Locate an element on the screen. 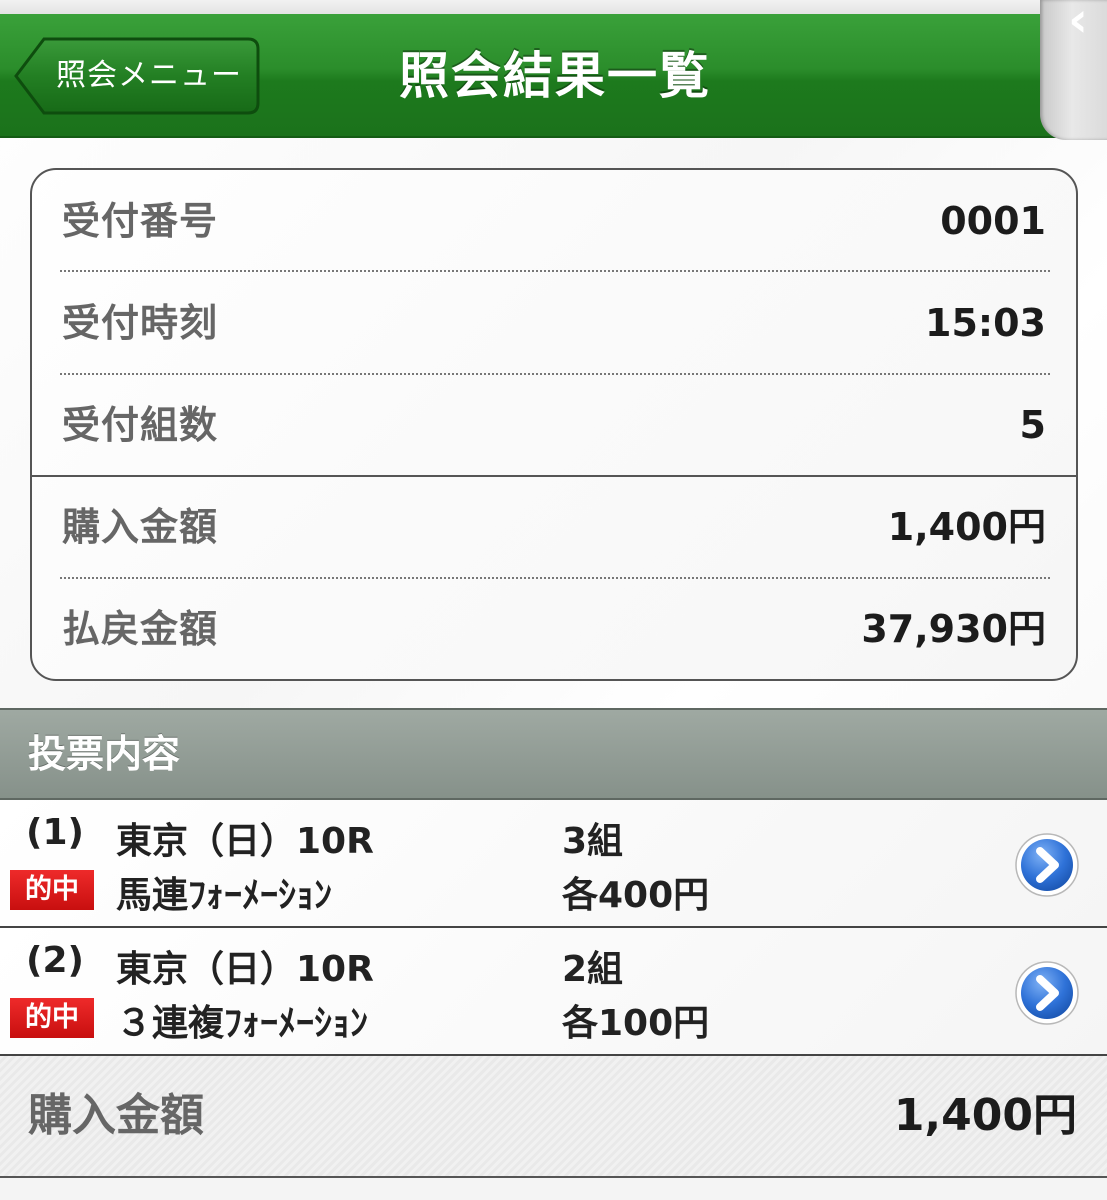  bet-number: (1) is located at coordinates (55, 832).